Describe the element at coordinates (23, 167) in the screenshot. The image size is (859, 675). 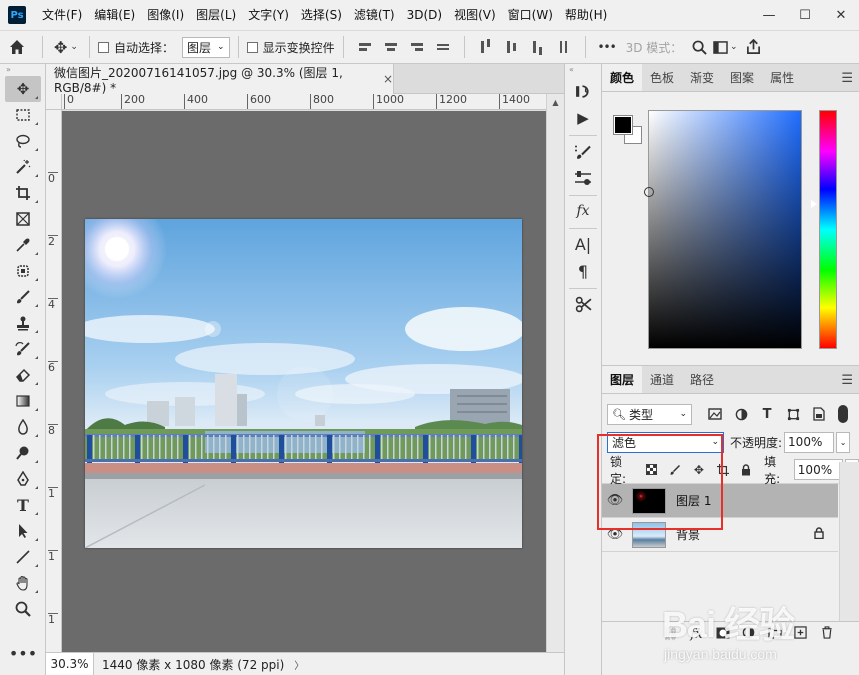
I see `magic-wand-tool-icon` at that location.